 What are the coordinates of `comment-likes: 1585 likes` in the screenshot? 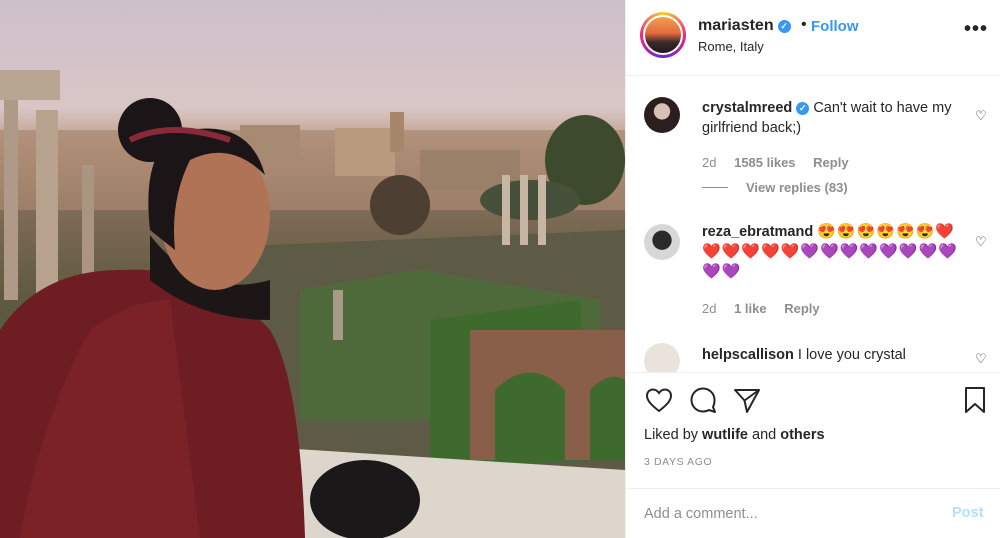 It's located at (764, 162).